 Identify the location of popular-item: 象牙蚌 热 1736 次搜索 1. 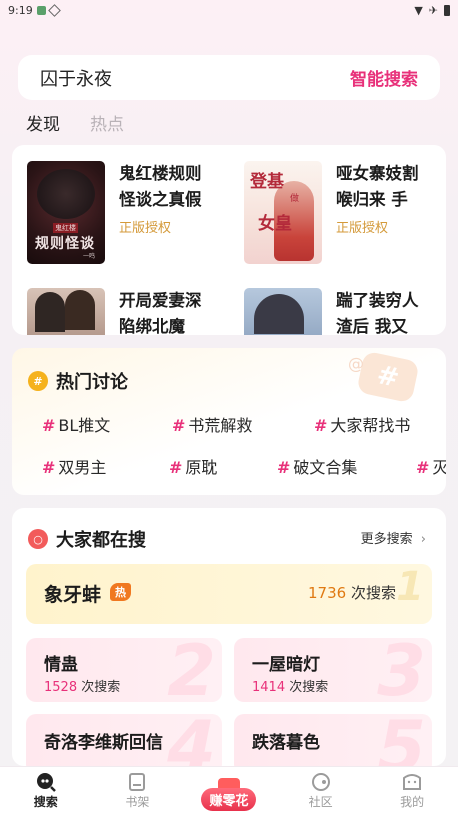
(229, 594).